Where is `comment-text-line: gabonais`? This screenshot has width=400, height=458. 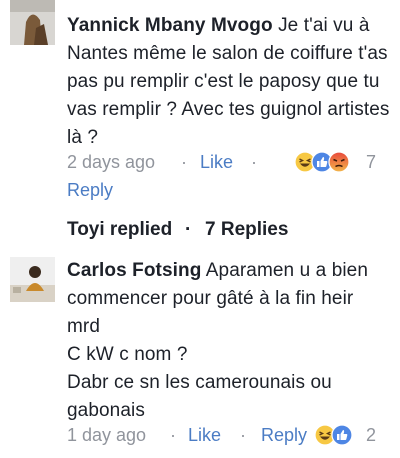 comment-text-line: gabonais is located at coordinates (106, 410).